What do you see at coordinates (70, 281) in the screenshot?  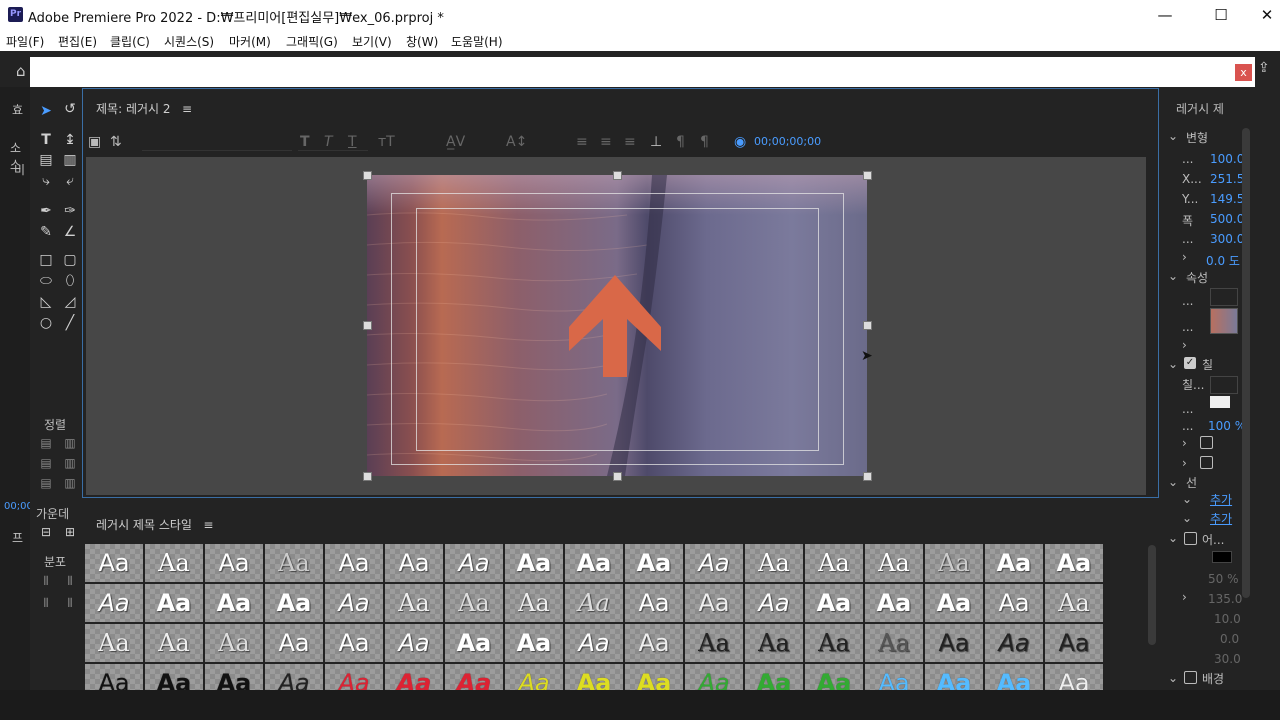 I see `rounded-corner-tool-icon: ⬯` at bounding box center [70, 281].